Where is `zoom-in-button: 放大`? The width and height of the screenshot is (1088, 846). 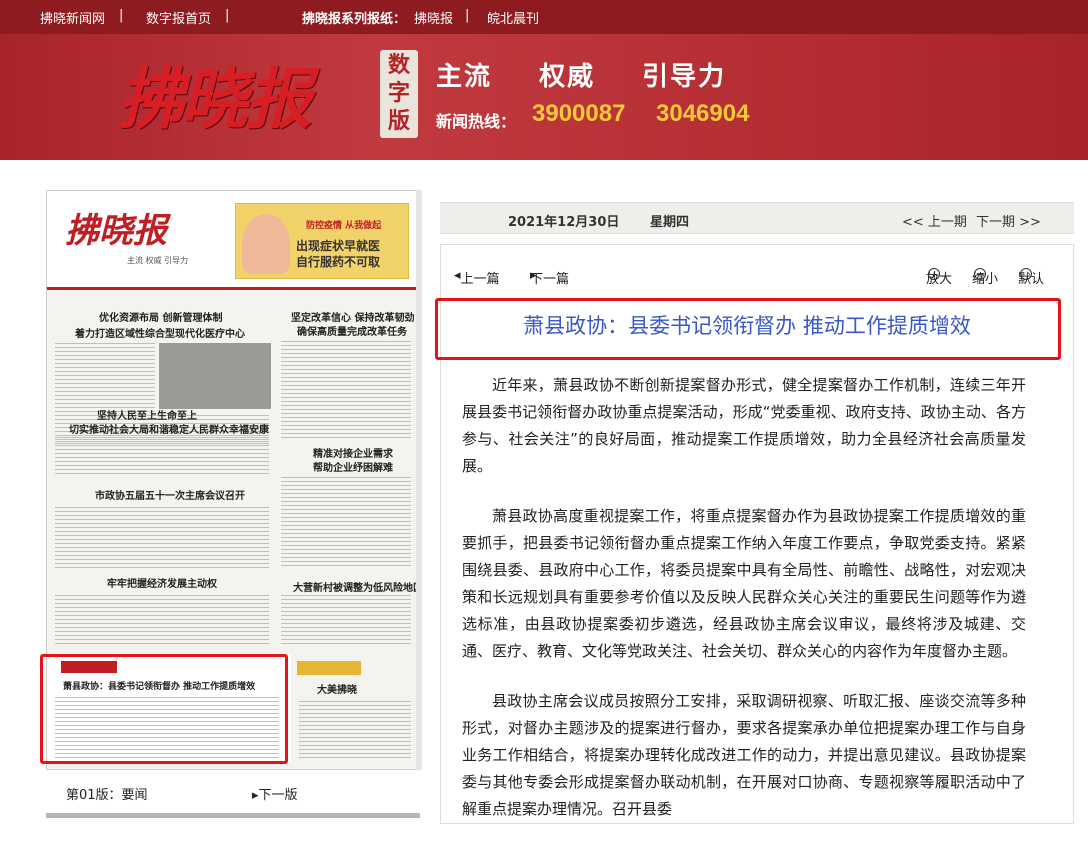 zoom-in-button: 放大 is located at coordinates (939, 277).